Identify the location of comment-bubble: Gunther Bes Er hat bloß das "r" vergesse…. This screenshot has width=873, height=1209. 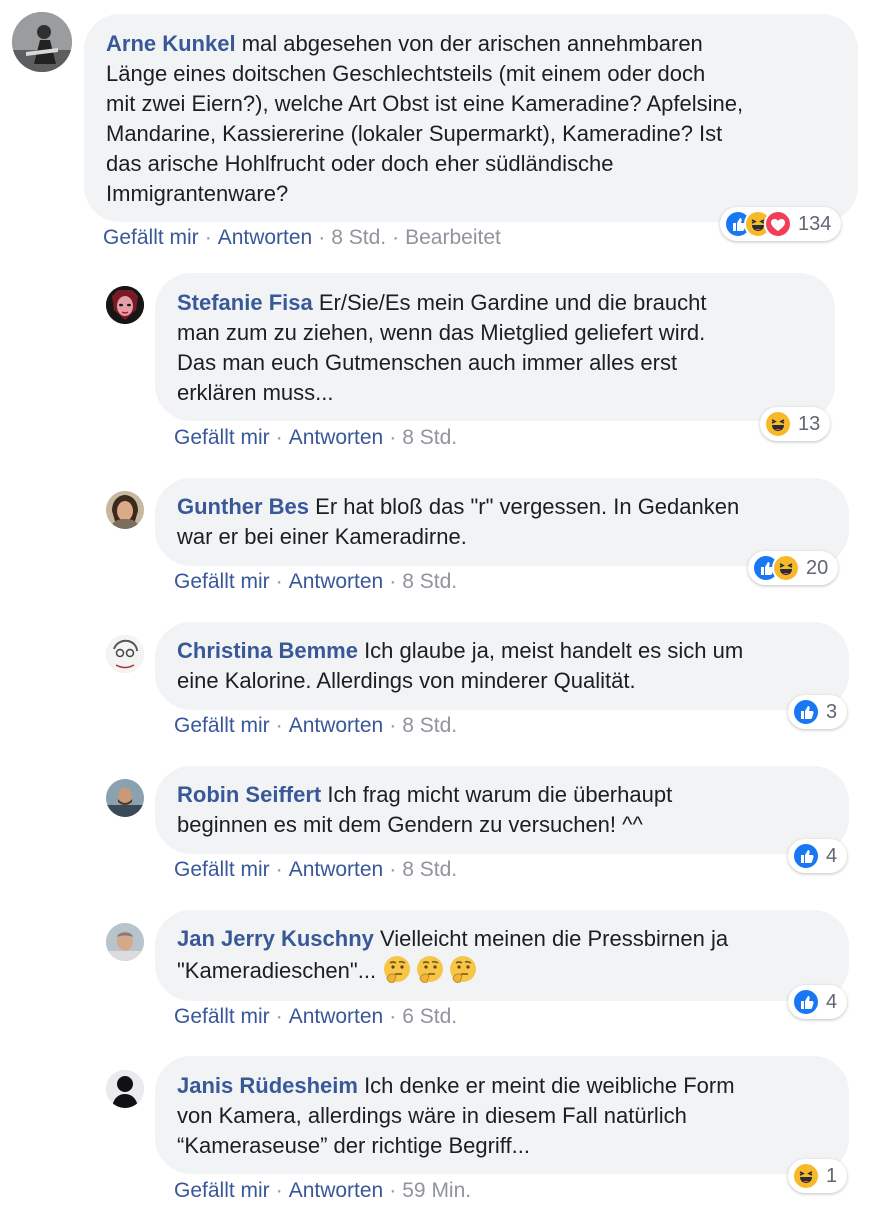
(502, 522).